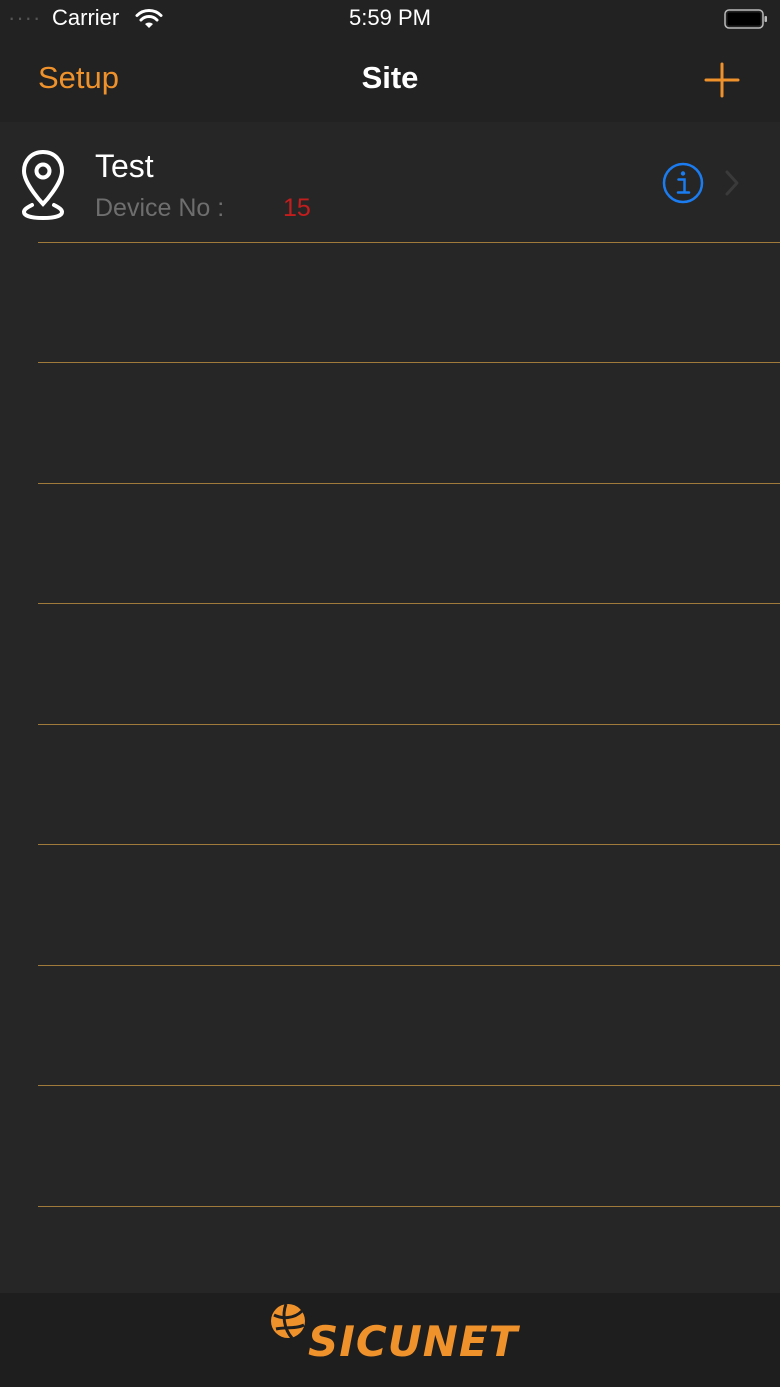  What do you see at coordinates (124, 166) in the screenshot?
I see `site-name: Test` at bounding box center [124, 166].